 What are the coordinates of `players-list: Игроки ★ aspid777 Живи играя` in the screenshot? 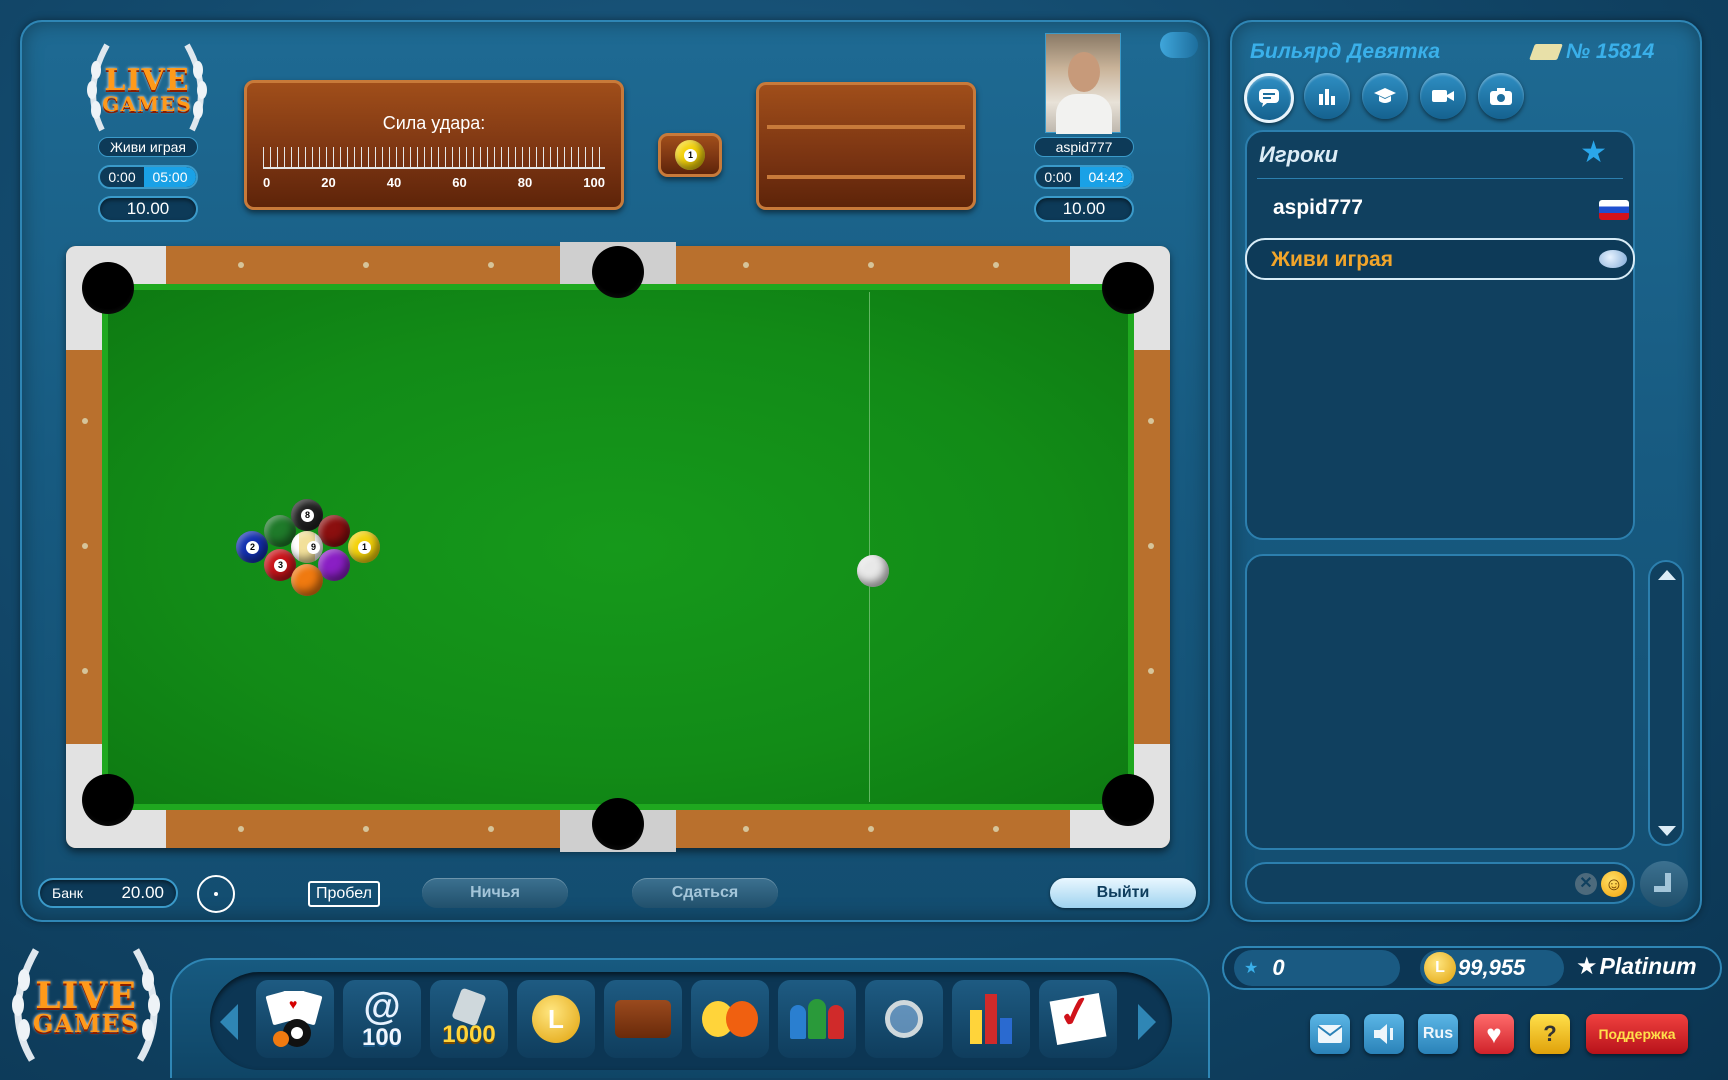 It's located at (1440, 335).